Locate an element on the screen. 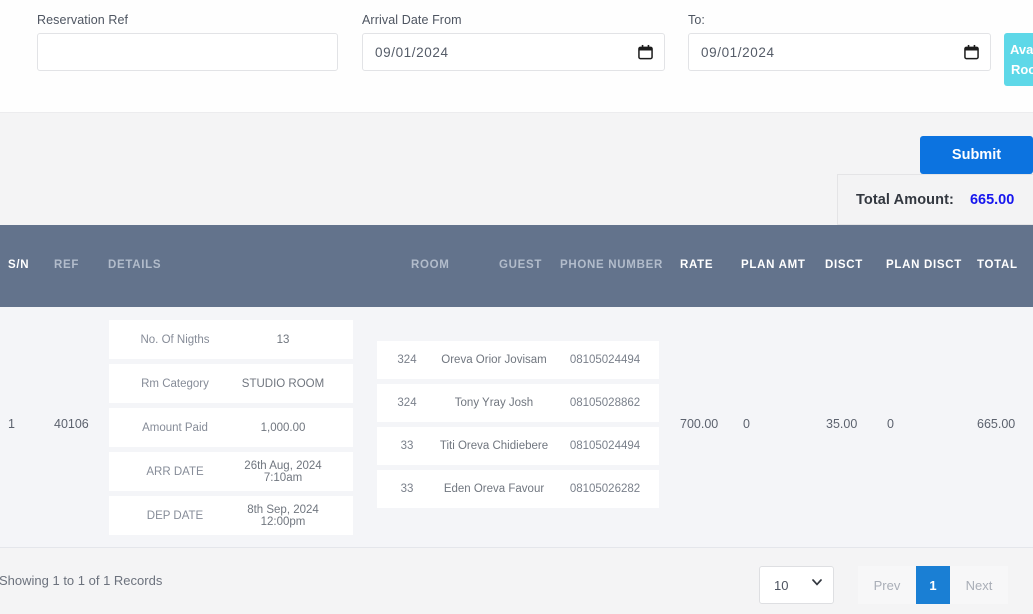  records-summary: Showing 1 to 1 of 1 Records is located at coordinates (81, 580).